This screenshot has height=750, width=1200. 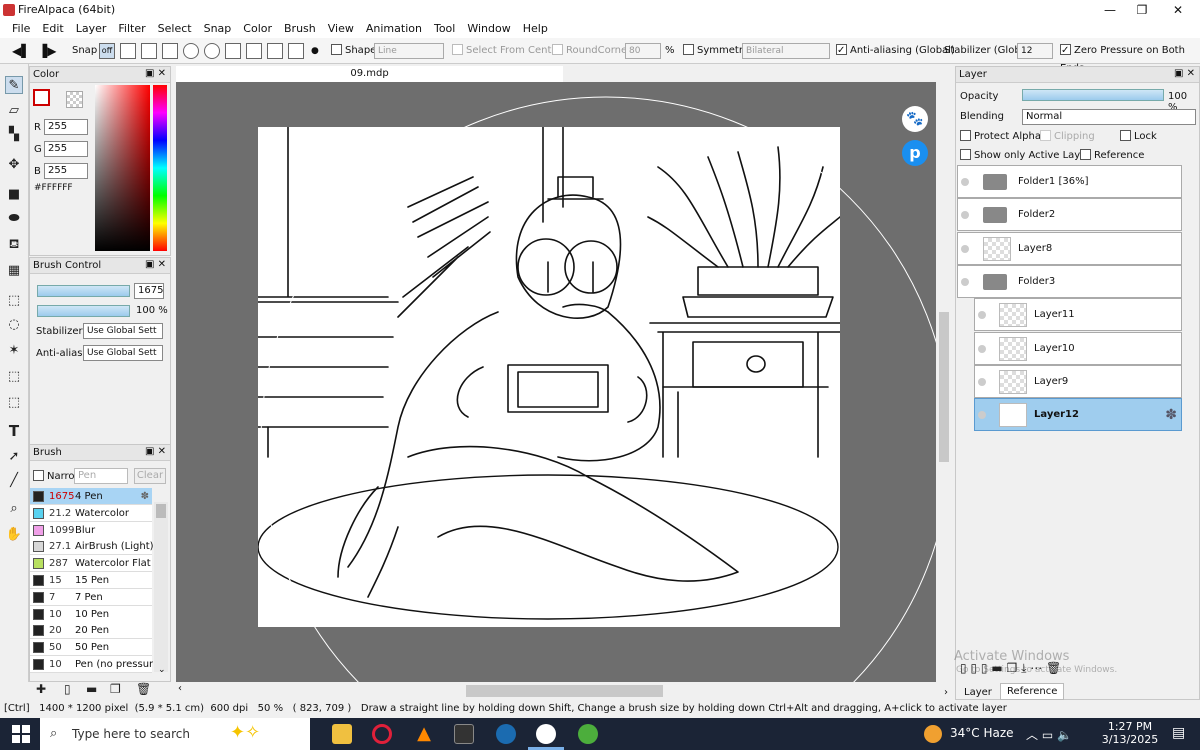 What do you see at coordinates (963, 668) in the screenshot?
I see `new-layer-icon: ▯` at bounding box center [963, 668].